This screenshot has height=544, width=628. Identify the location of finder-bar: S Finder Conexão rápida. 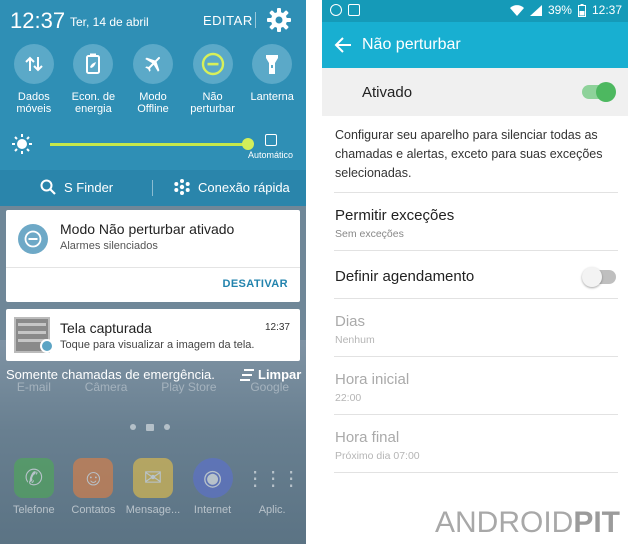
(153, 188).